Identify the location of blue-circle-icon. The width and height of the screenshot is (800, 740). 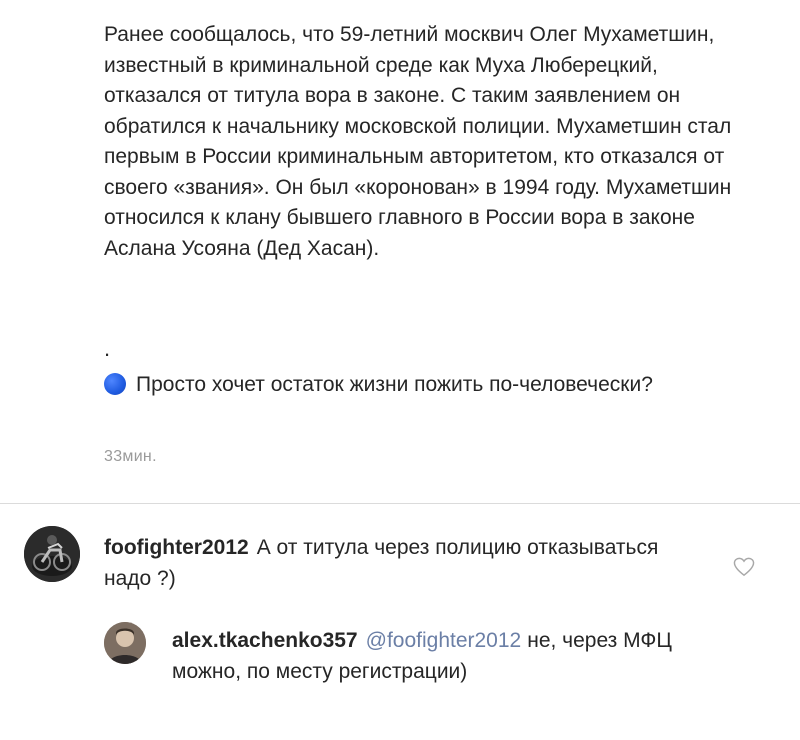
(115, 384).